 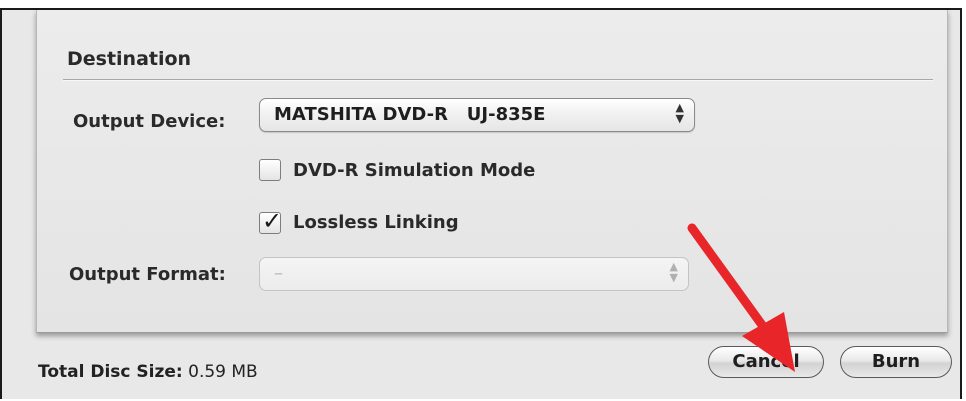 What do you see at coordinates (110, 372) in the screenshot?
I see `total-disc-size-label: Total Disc Size:` at bounding box center [110, 372].